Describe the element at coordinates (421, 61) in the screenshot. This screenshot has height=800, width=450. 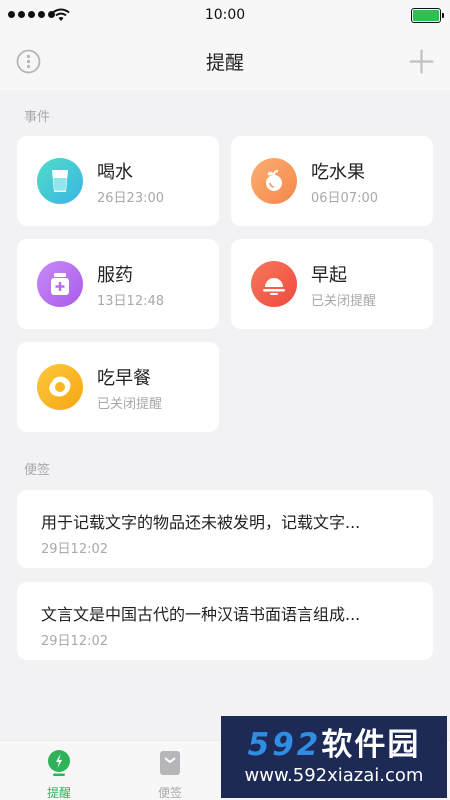
I see `plus-icon` at that location.